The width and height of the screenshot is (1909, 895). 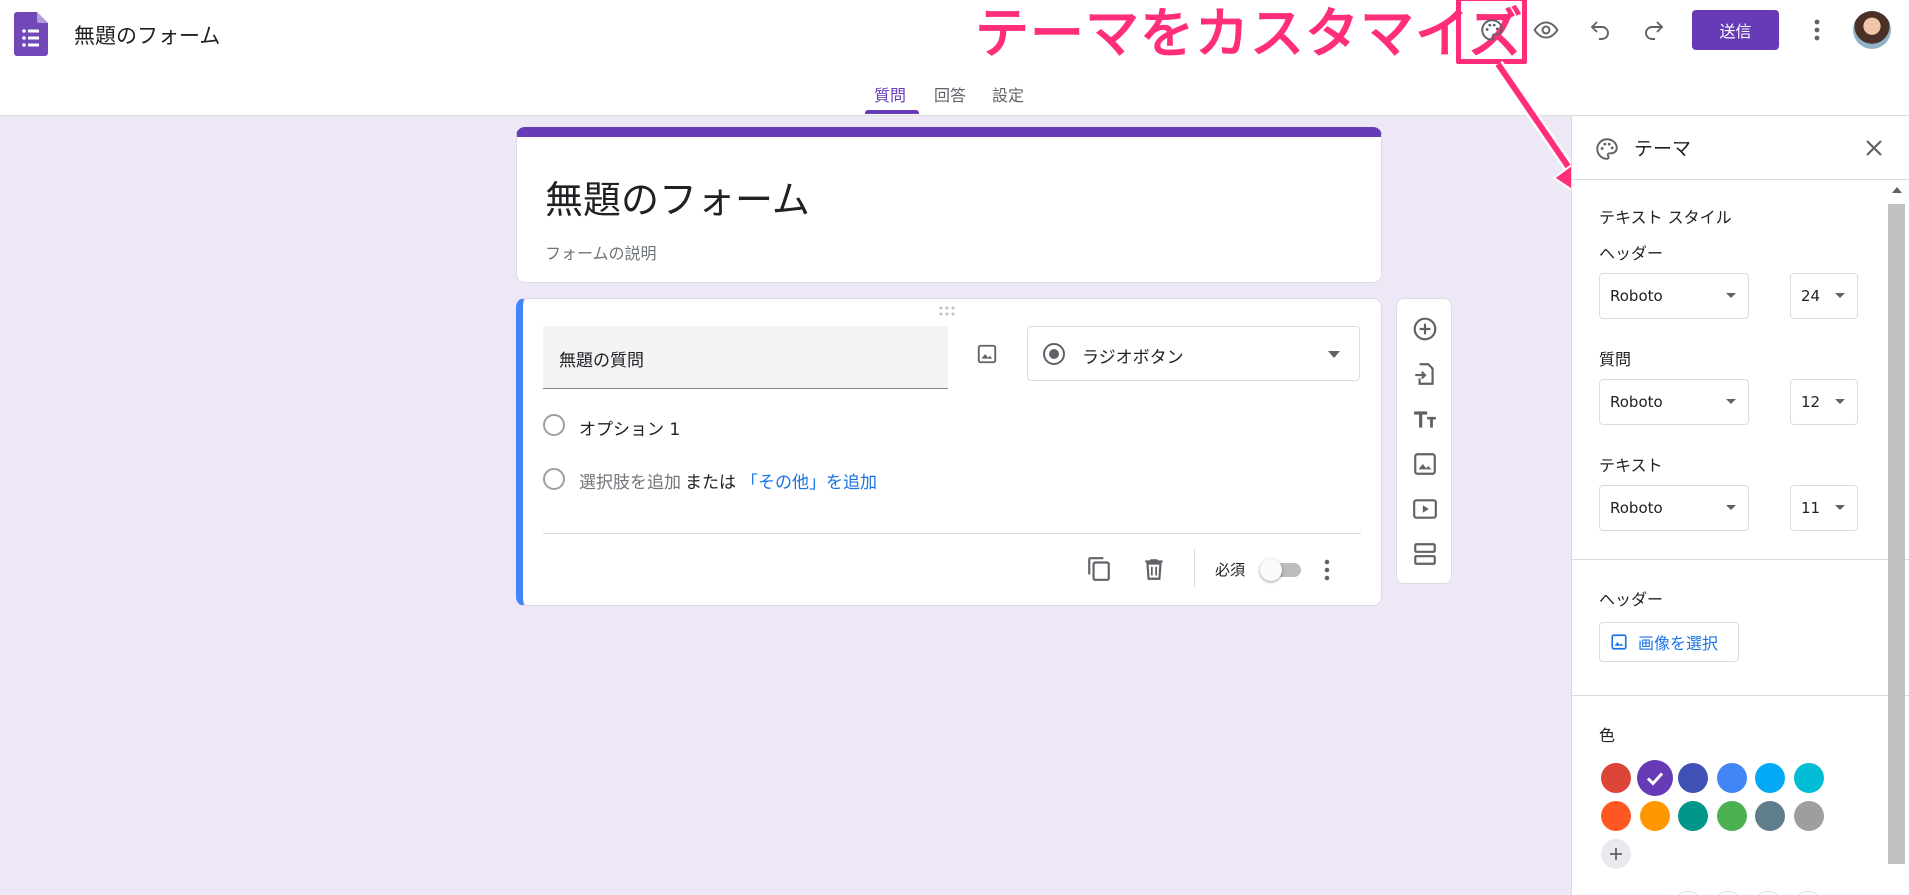 I want to click on header-font-value: Roboto, so click(x=1636, y=296).